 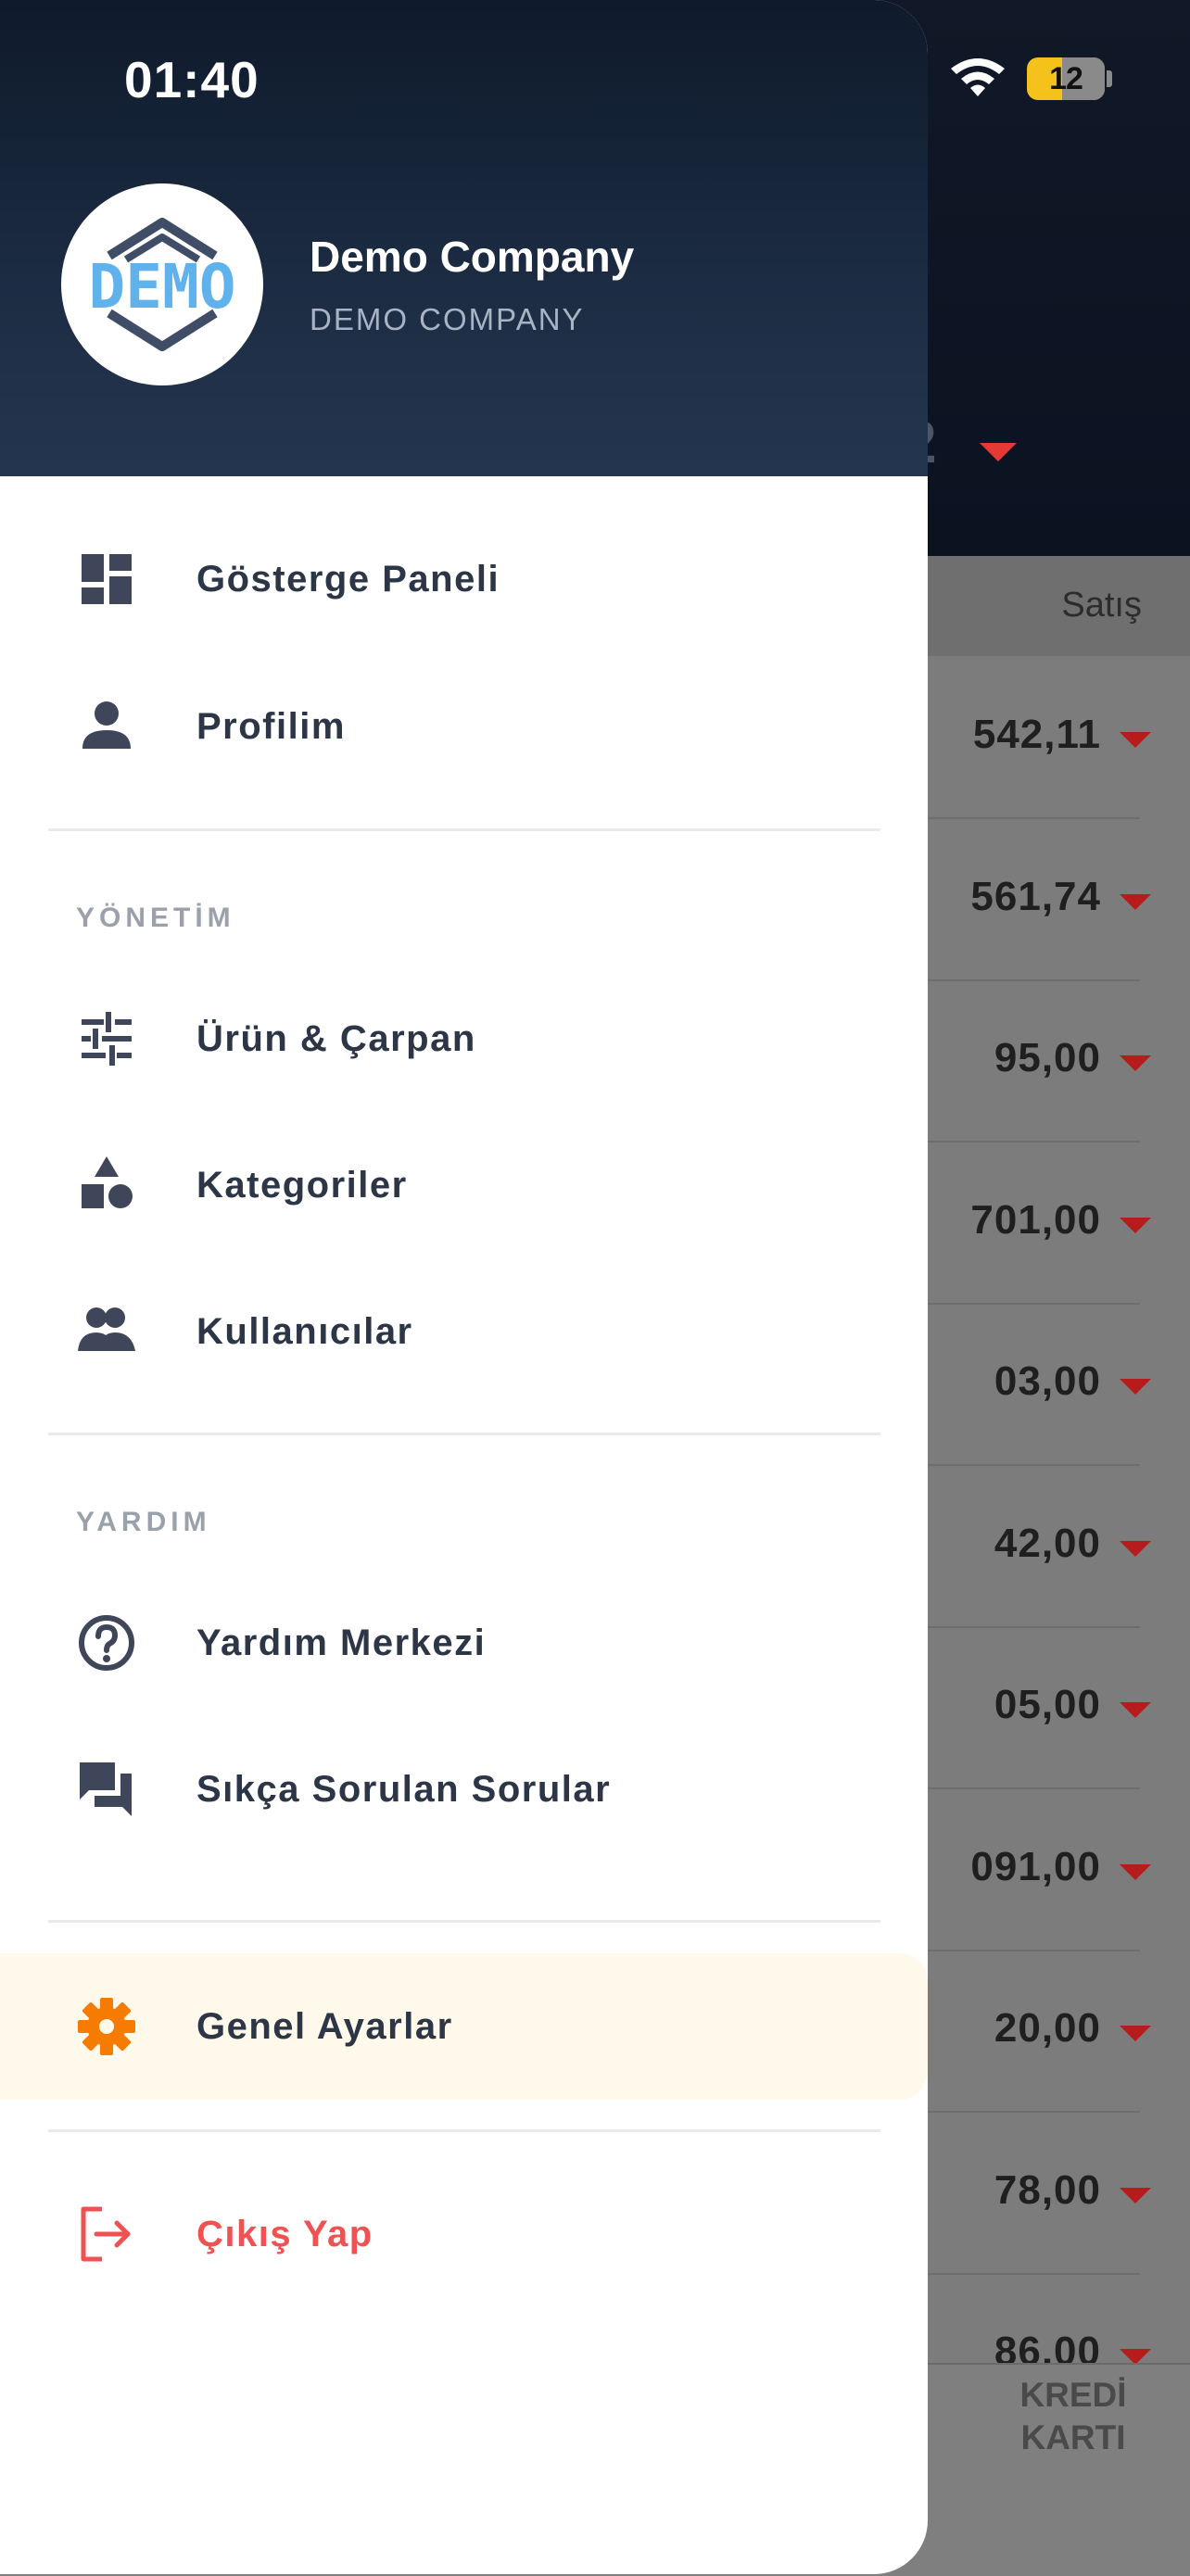 What do you see at coordinates (284, 2234) in the screenshot?
I see `menu-label-logout: Çıkış Yap` at bounding box center [284, 2234].